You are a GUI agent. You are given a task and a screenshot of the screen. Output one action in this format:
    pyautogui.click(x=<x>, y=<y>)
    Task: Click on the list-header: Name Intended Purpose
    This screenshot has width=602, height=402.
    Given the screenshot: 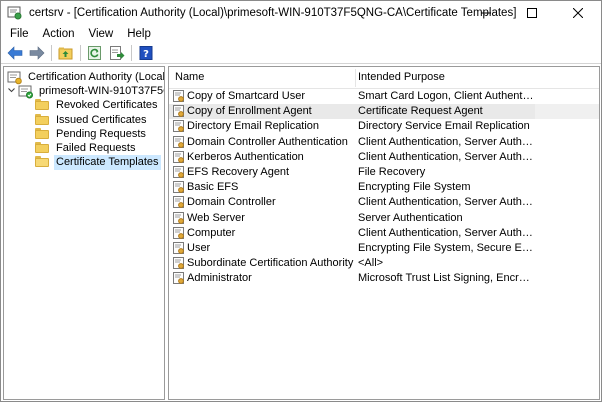 What is the action you would take?
    pyautogui.click(x=384, y=78)
    